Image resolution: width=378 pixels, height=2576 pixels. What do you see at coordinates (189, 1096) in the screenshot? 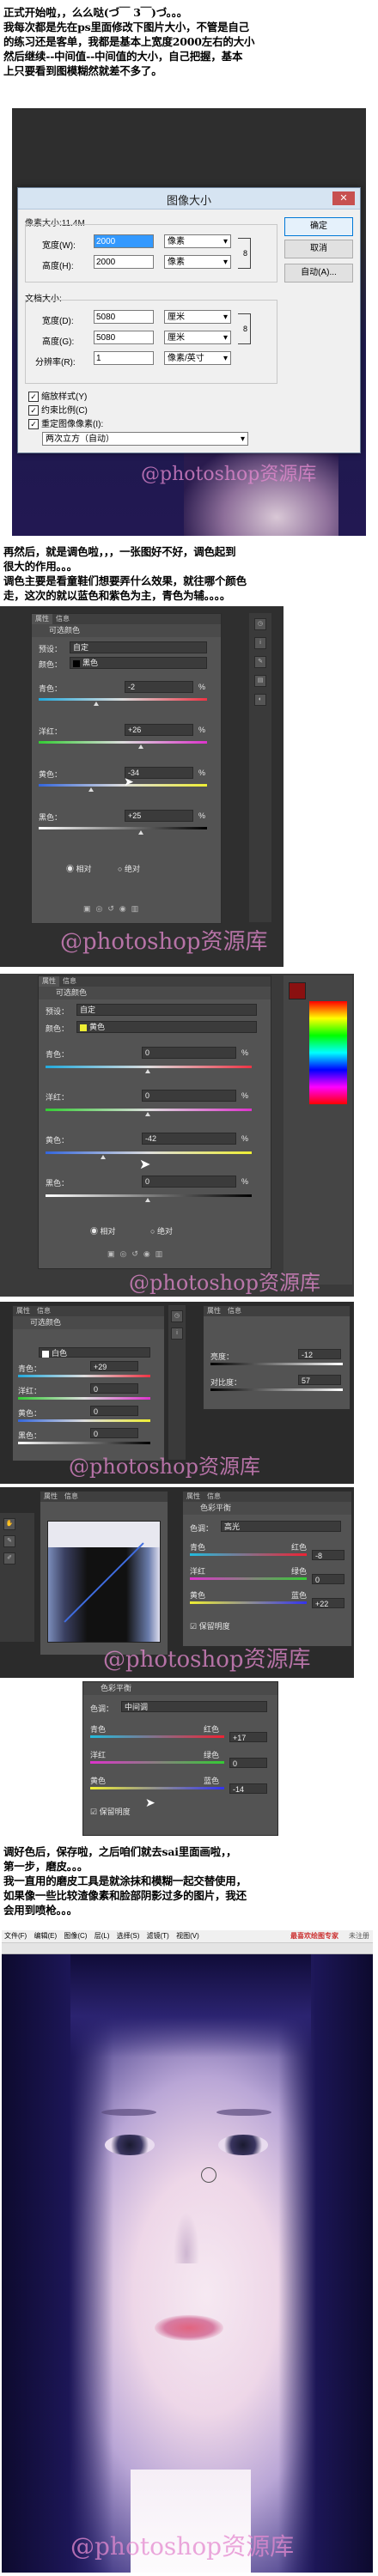
I see `magenta-input: 0` at bounding box center [189, 1096].